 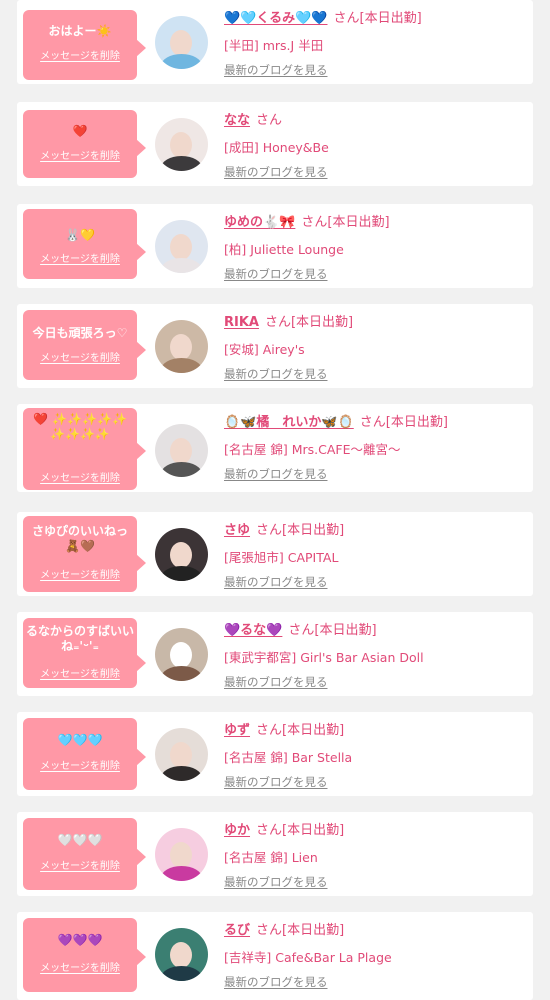 What do you see at coordinates (84, 244) in the screenshot?
I see `message-bubble: 🐰💛 メッセージを削除` at bounding box center [84, 244].